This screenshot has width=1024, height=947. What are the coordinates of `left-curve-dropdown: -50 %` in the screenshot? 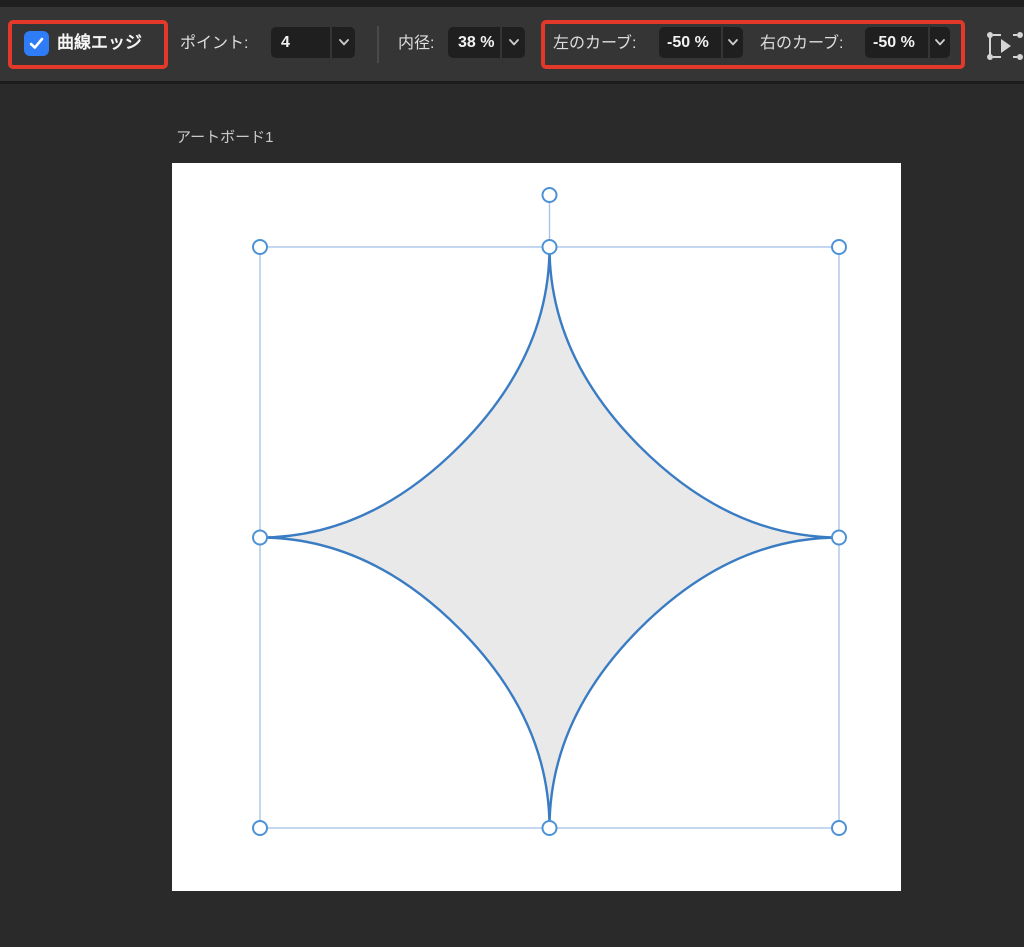 It's located at (701, 42).